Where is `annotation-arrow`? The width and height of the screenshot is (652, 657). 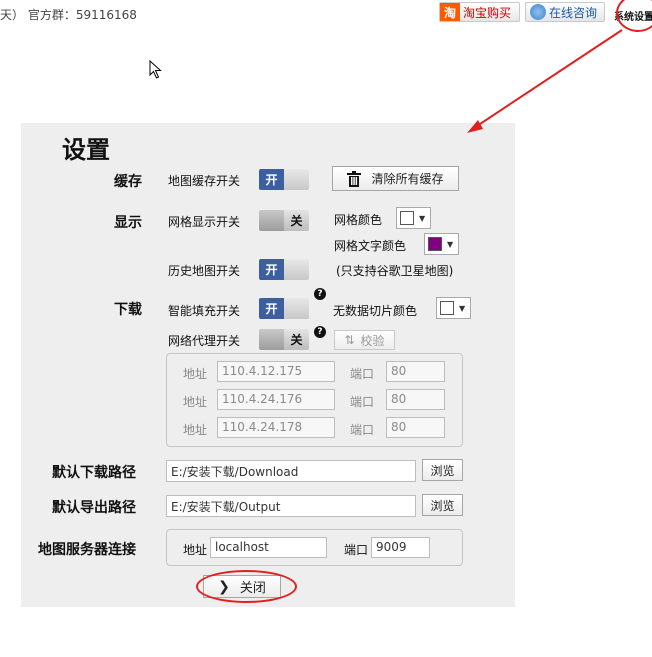
annotation-arrow is located at coordinates (545, 81).